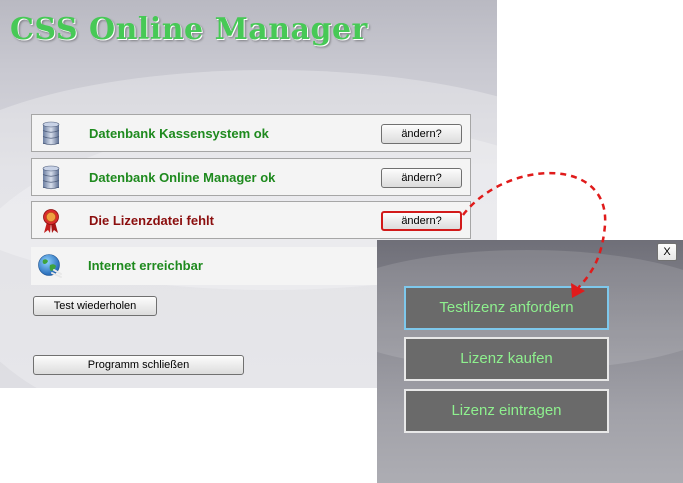  Describe the element at coordinates (251, 220) in the screenshot. I see `status-row-license: Die Lizenzdatei fehlt ändern?` at that location.